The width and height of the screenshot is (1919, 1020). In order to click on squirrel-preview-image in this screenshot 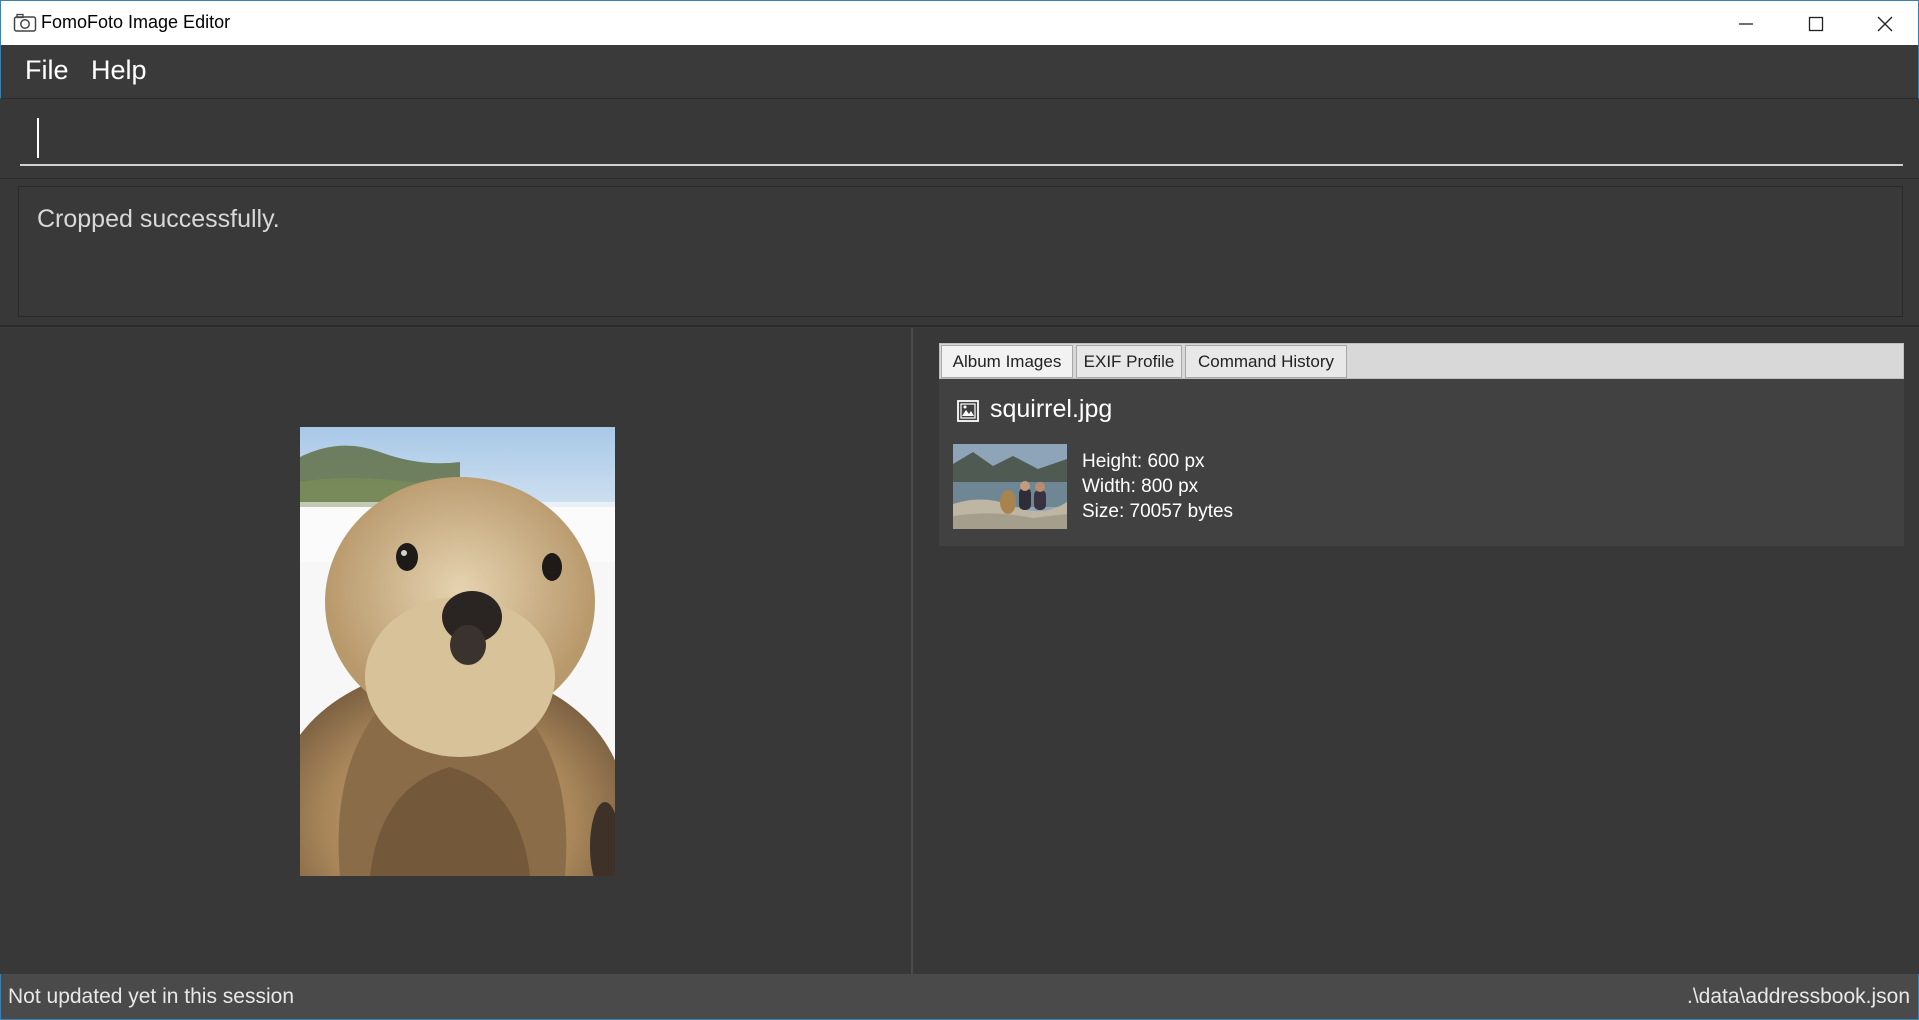, I will do `click(457, 651)`.